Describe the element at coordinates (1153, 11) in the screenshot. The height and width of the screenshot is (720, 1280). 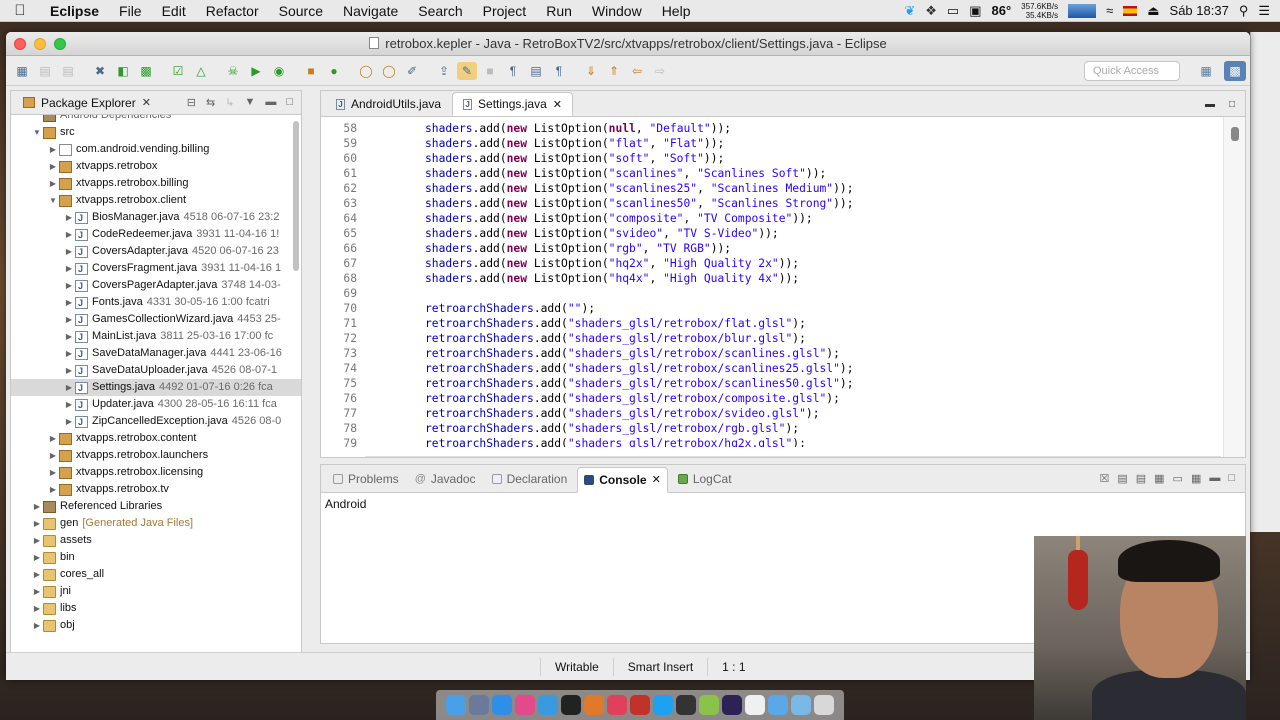
I see `eject-icon: ⏏` at that location.